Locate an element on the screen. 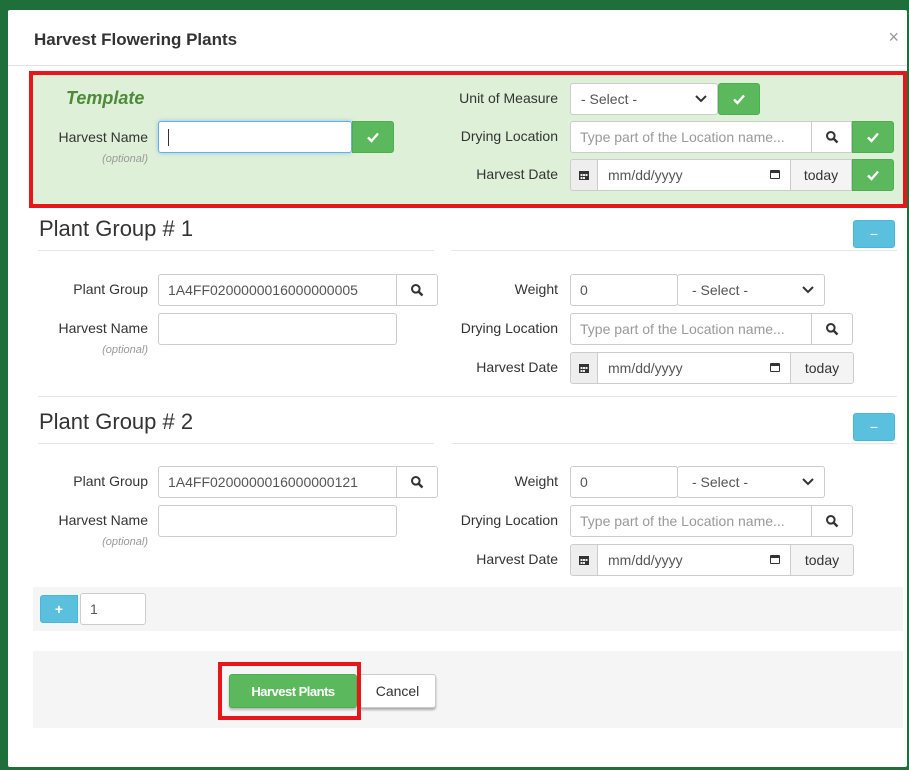 The width and height of the screenshot is (909, 770). group-2-weight-input: 0 is located at coordinates (624, 482).